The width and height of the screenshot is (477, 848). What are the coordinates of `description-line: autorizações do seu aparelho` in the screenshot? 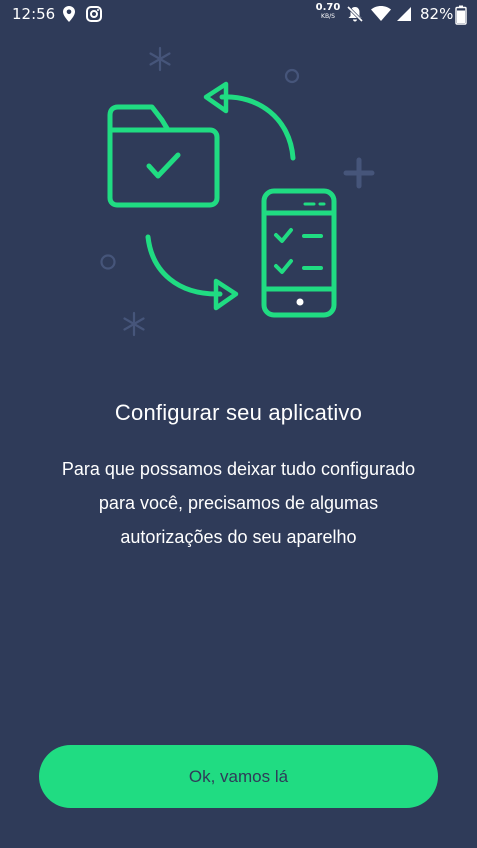 It's located at (238, 537).